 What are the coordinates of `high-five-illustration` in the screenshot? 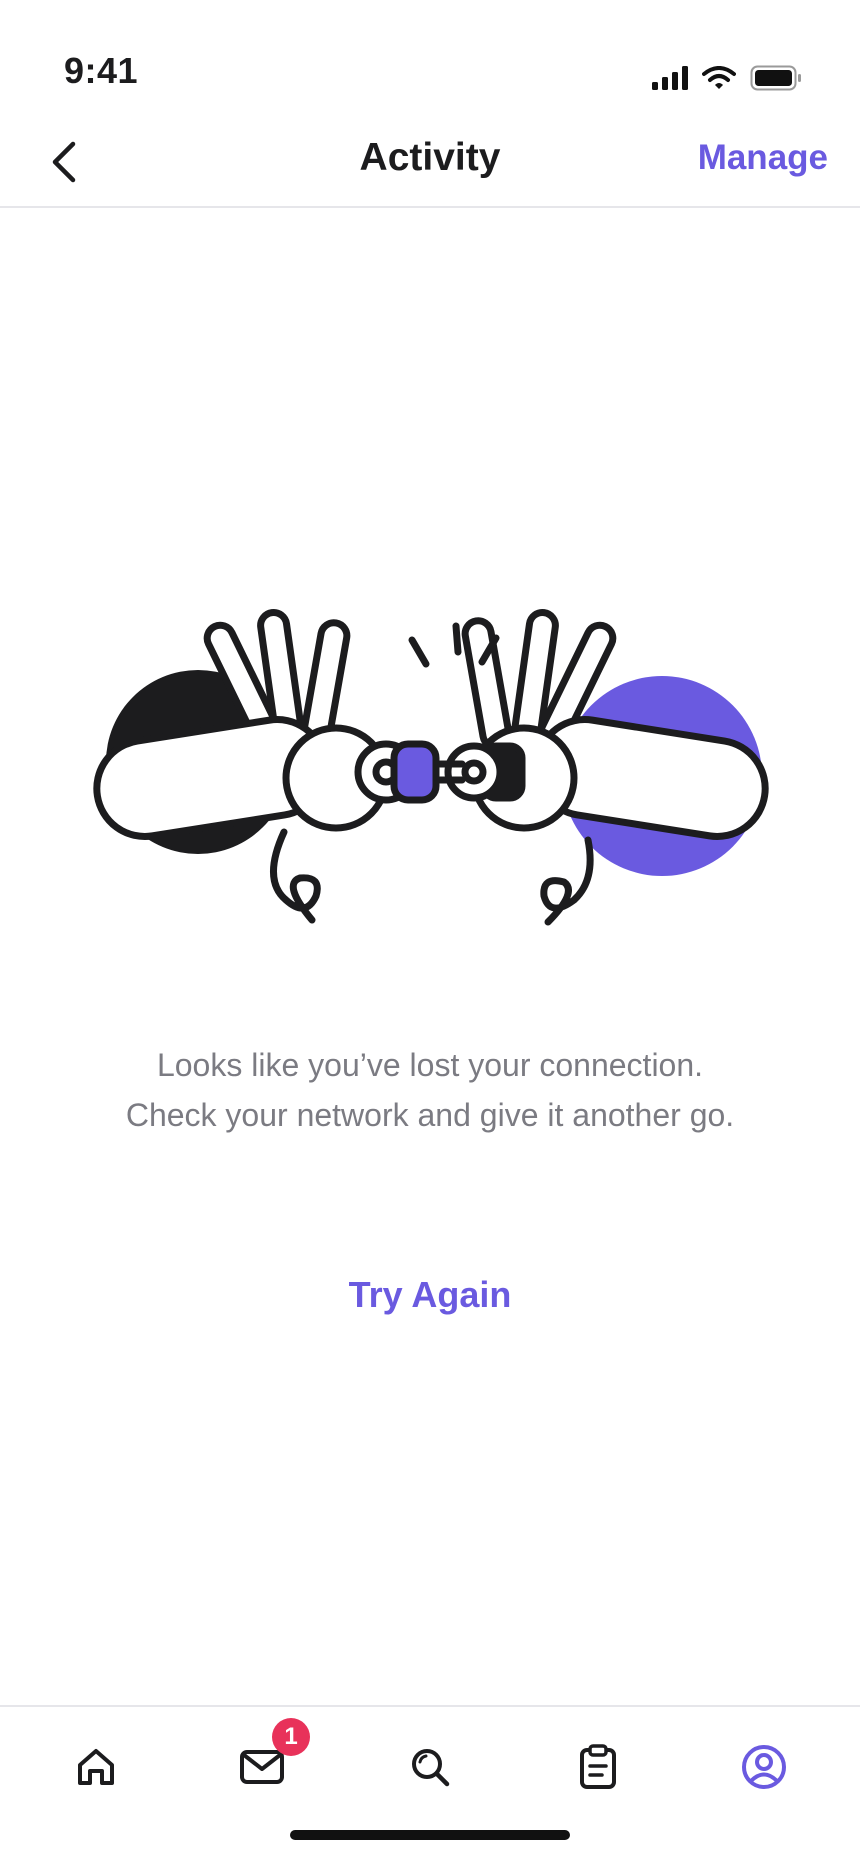 It's located at (430, 770).